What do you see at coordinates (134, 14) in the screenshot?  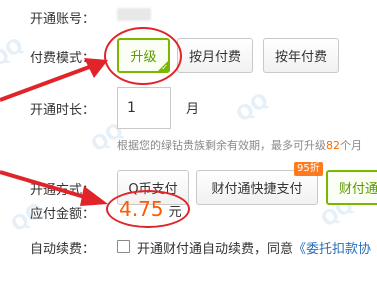 I see `account-value-blurred` at bounding box center [134, 14].